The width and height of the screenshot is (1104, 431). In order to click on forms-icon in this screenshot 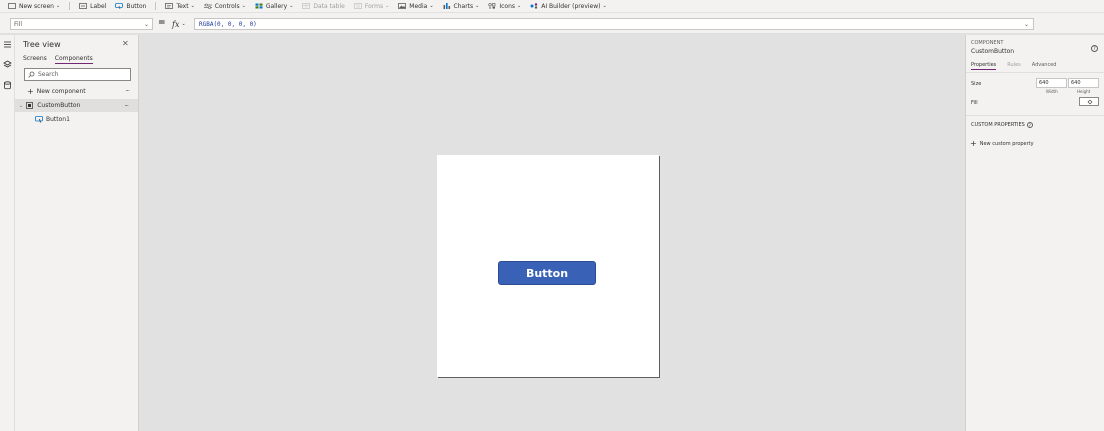, I will do `click(357, 6)`.